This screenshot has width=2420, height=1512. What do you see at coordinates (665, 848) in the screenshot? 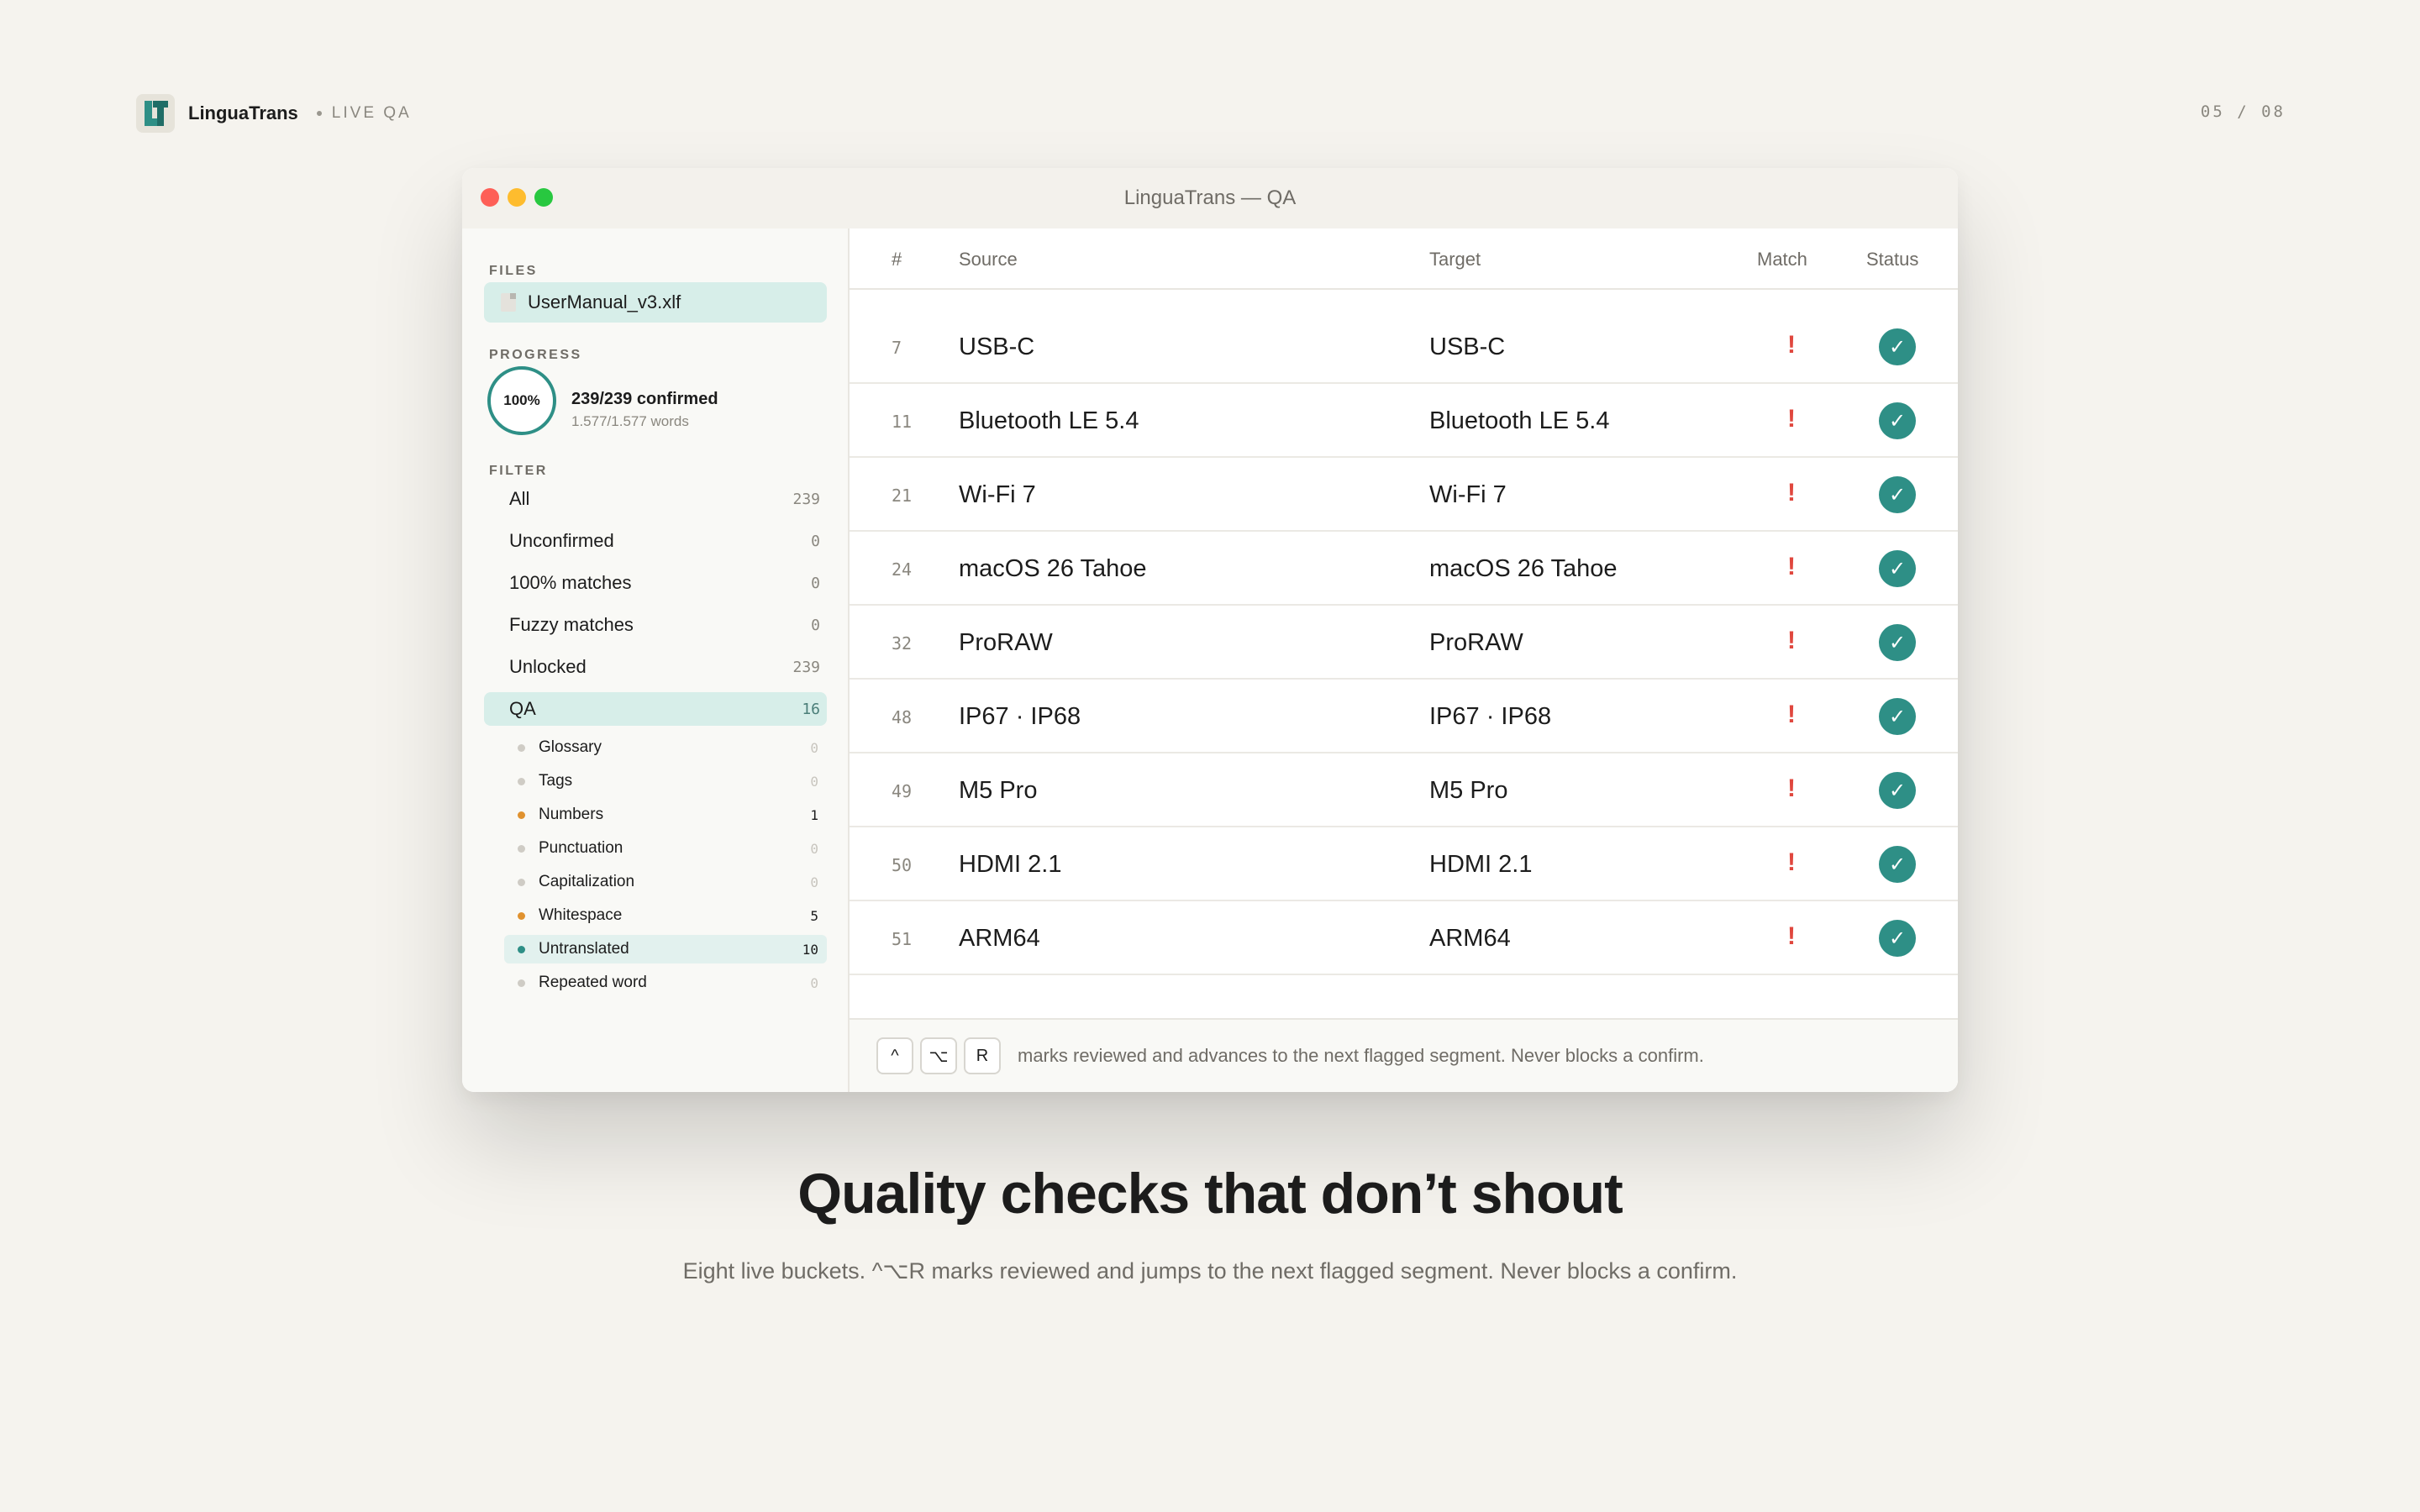
I see `qa-bucket-punctuation: Punctuation 0` at bounding box center [665, 848].